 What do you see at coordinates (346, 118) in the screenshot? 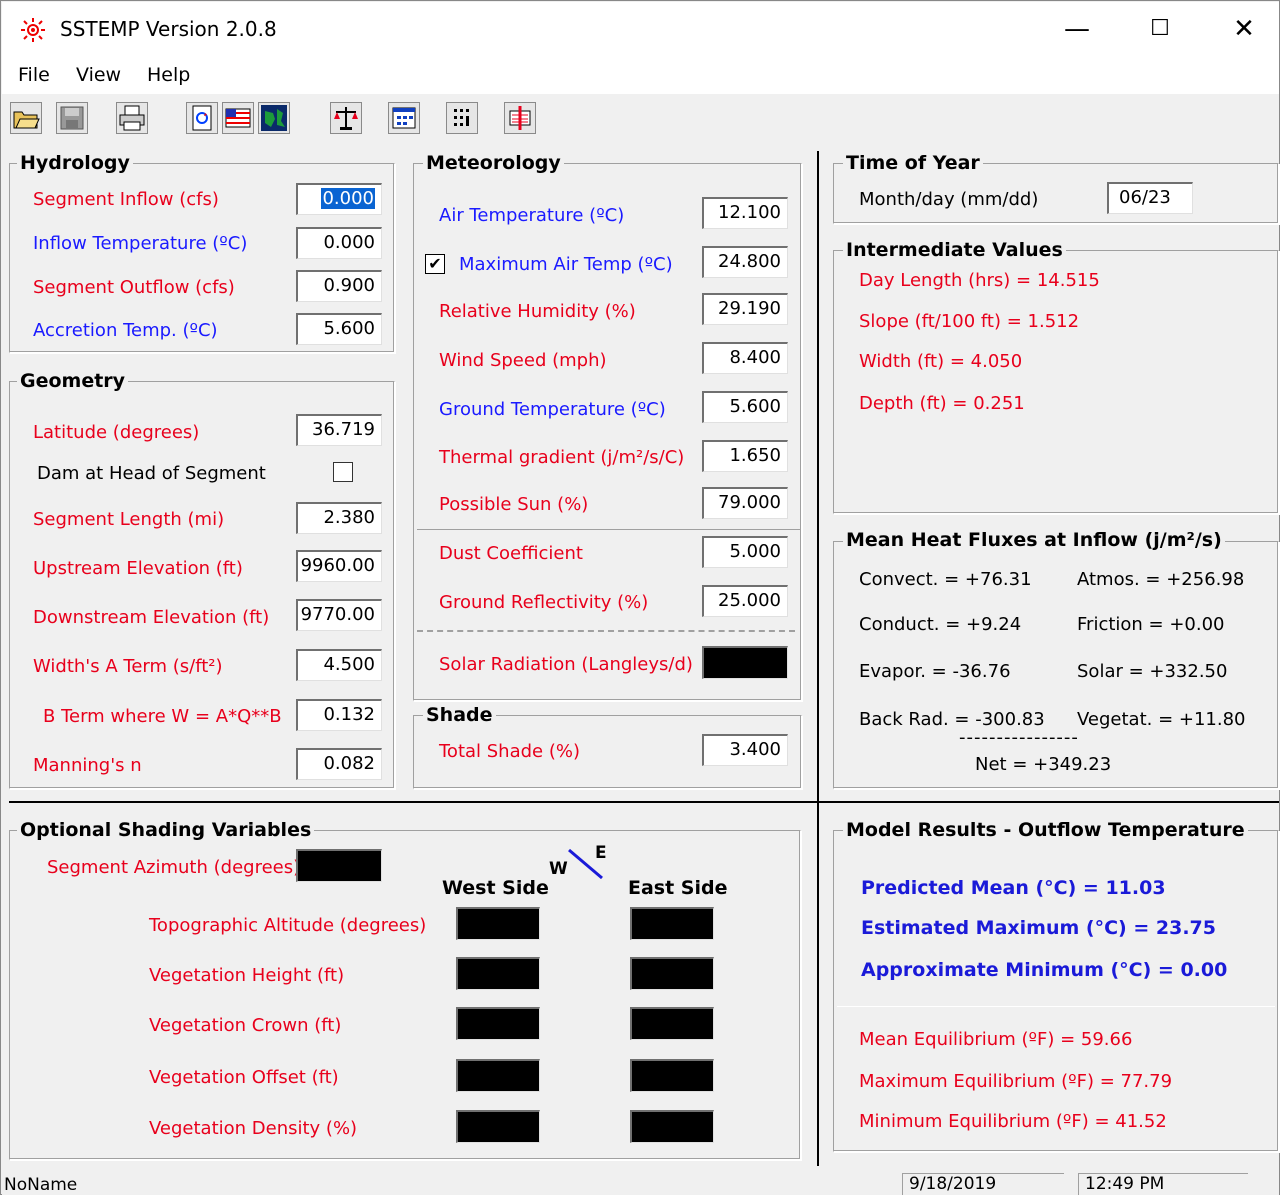
I see `balance-scale-icon` at bounding box center [346, 118].